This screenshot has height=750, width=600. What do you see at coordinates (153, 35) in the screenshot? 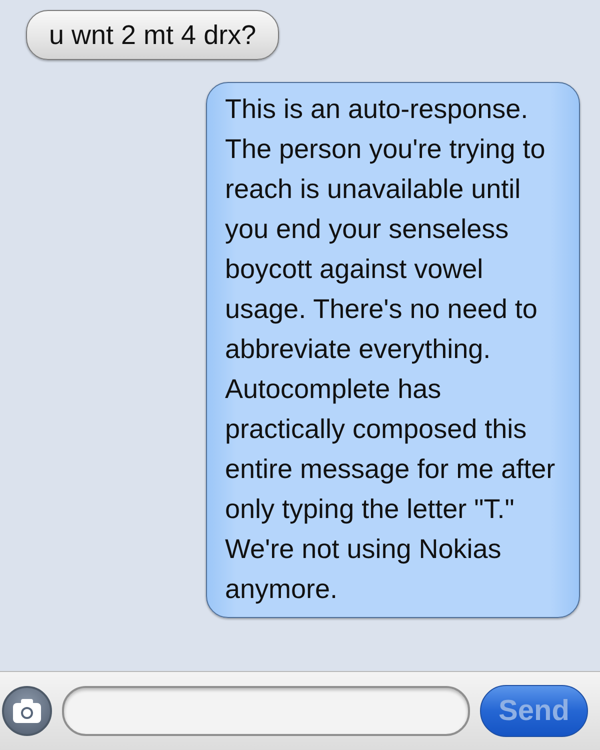
I see `received-message: u wnt 2 mt 4 drx?` at bounding box center [153, 35].